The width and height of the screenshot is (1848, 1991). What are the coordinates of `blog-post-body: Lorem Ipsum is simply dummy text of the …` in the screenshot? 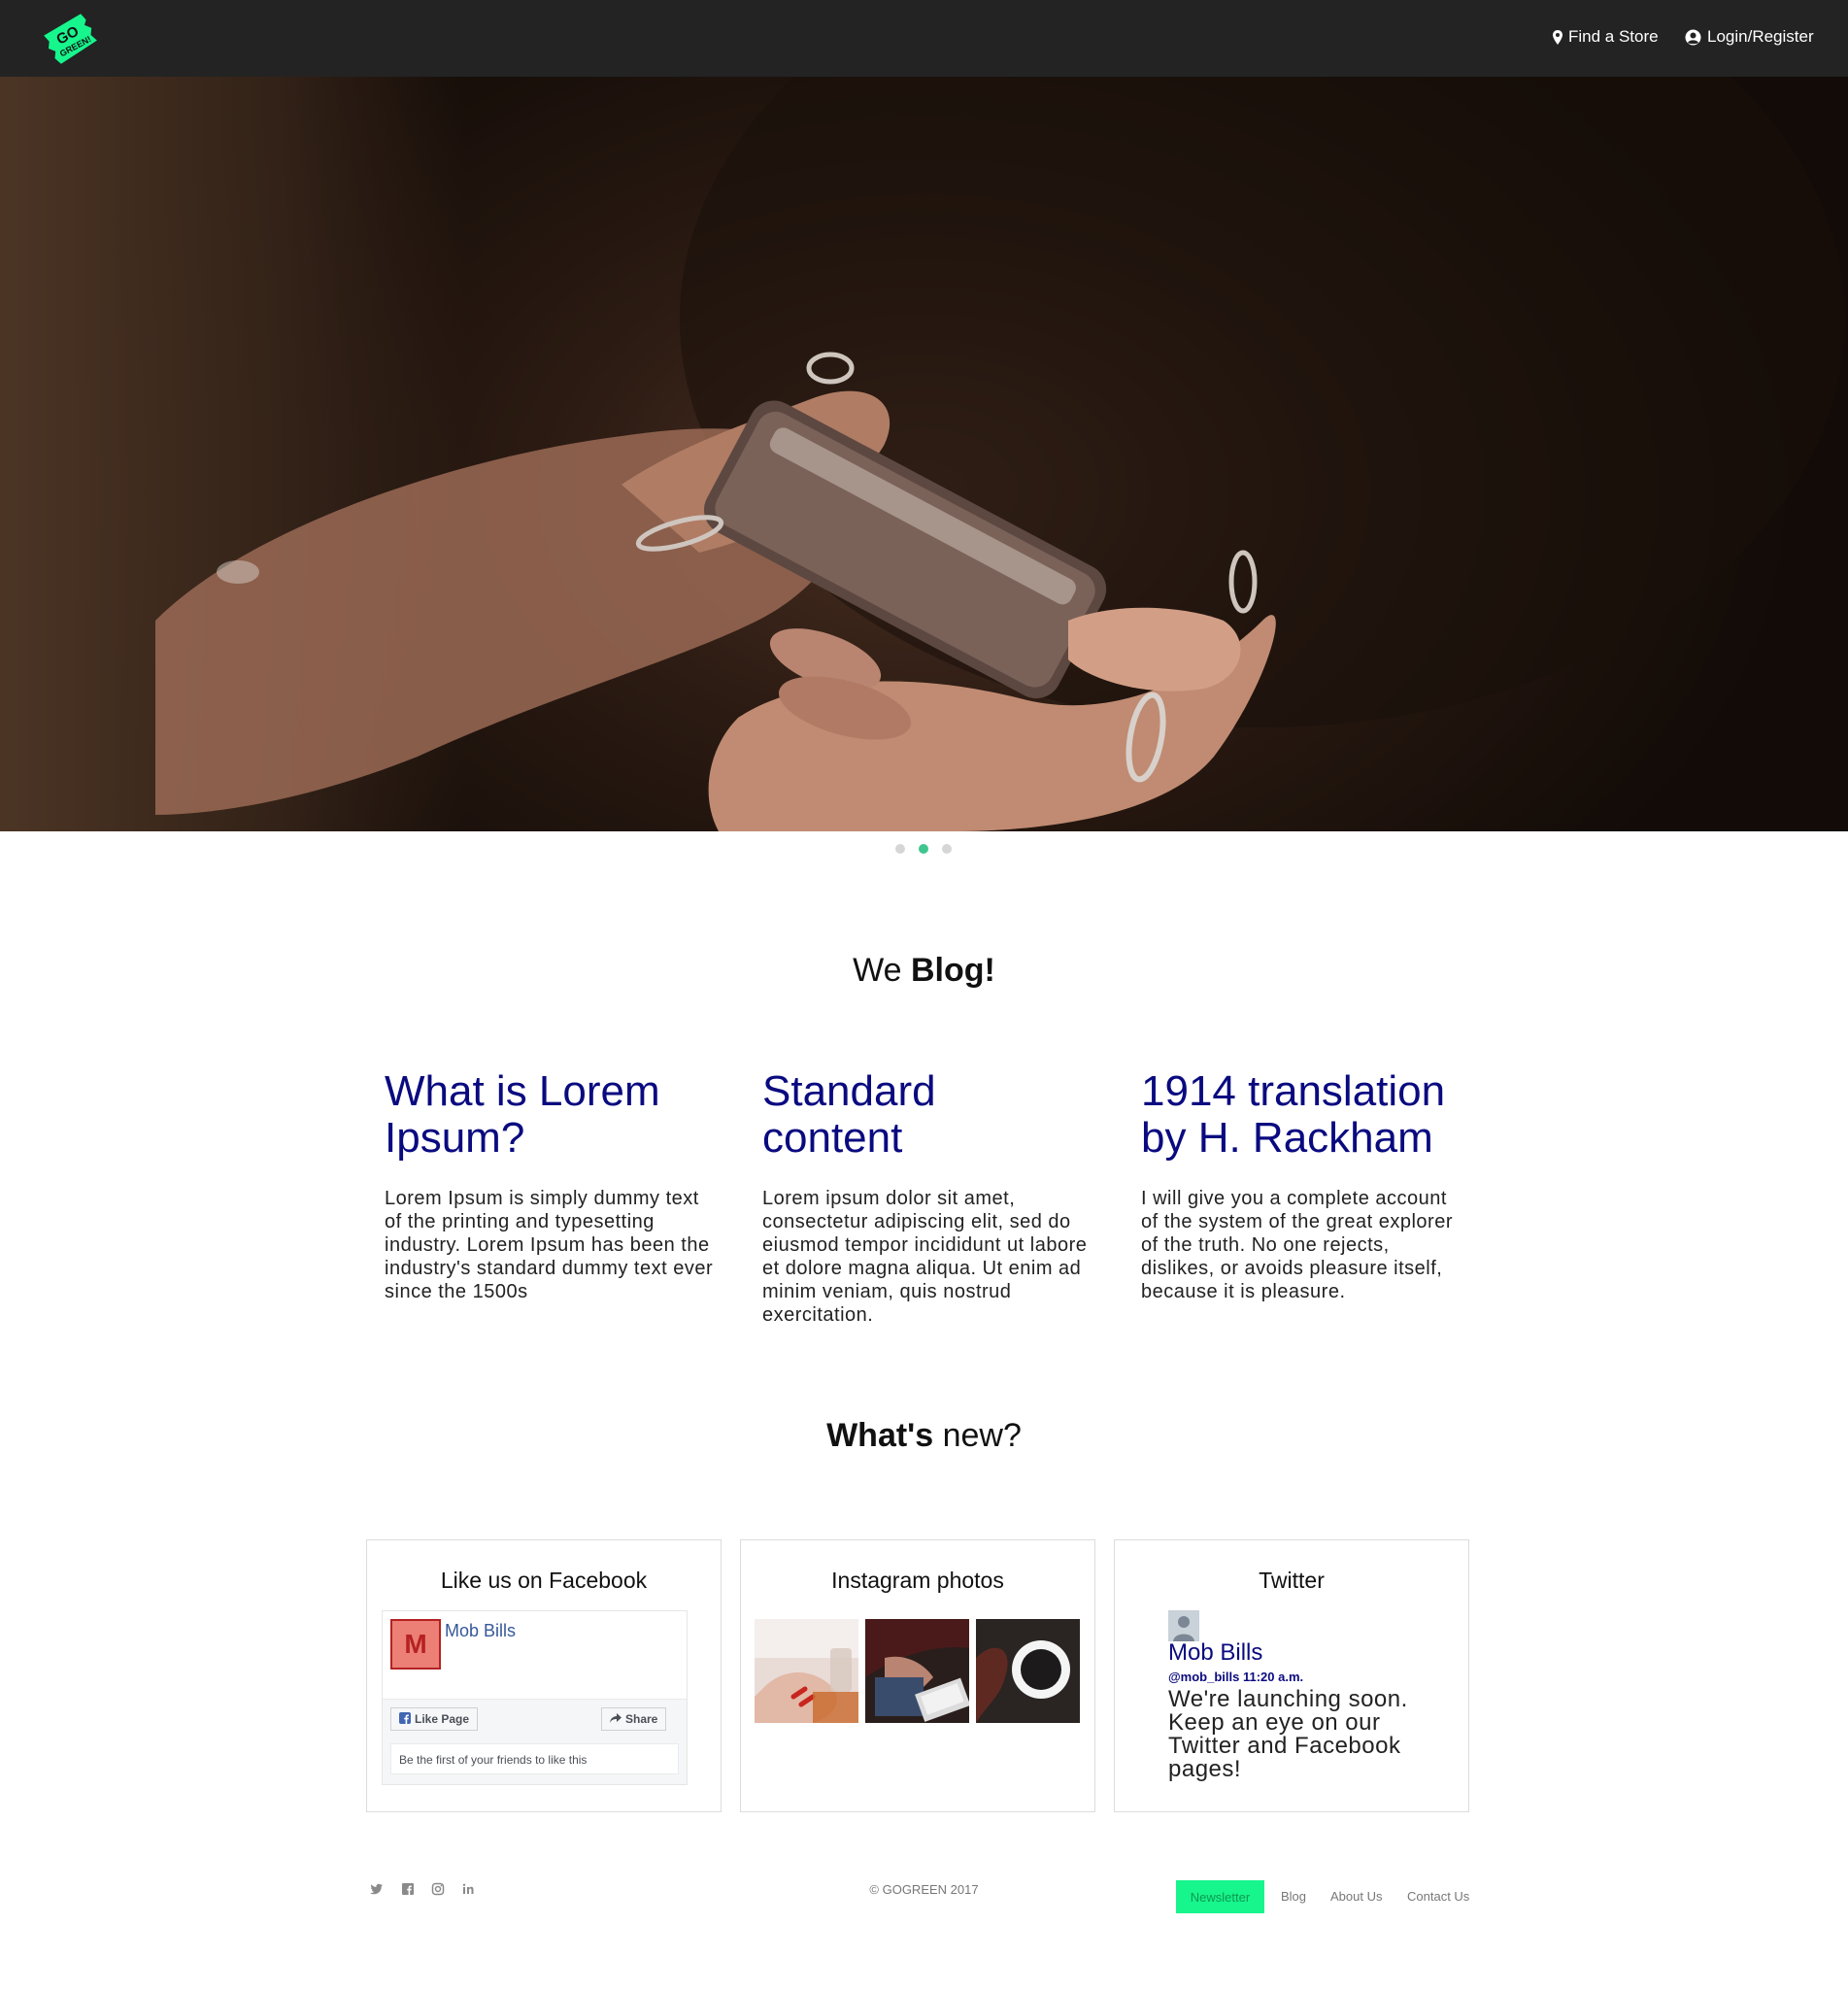 It's located at (549, 1245).